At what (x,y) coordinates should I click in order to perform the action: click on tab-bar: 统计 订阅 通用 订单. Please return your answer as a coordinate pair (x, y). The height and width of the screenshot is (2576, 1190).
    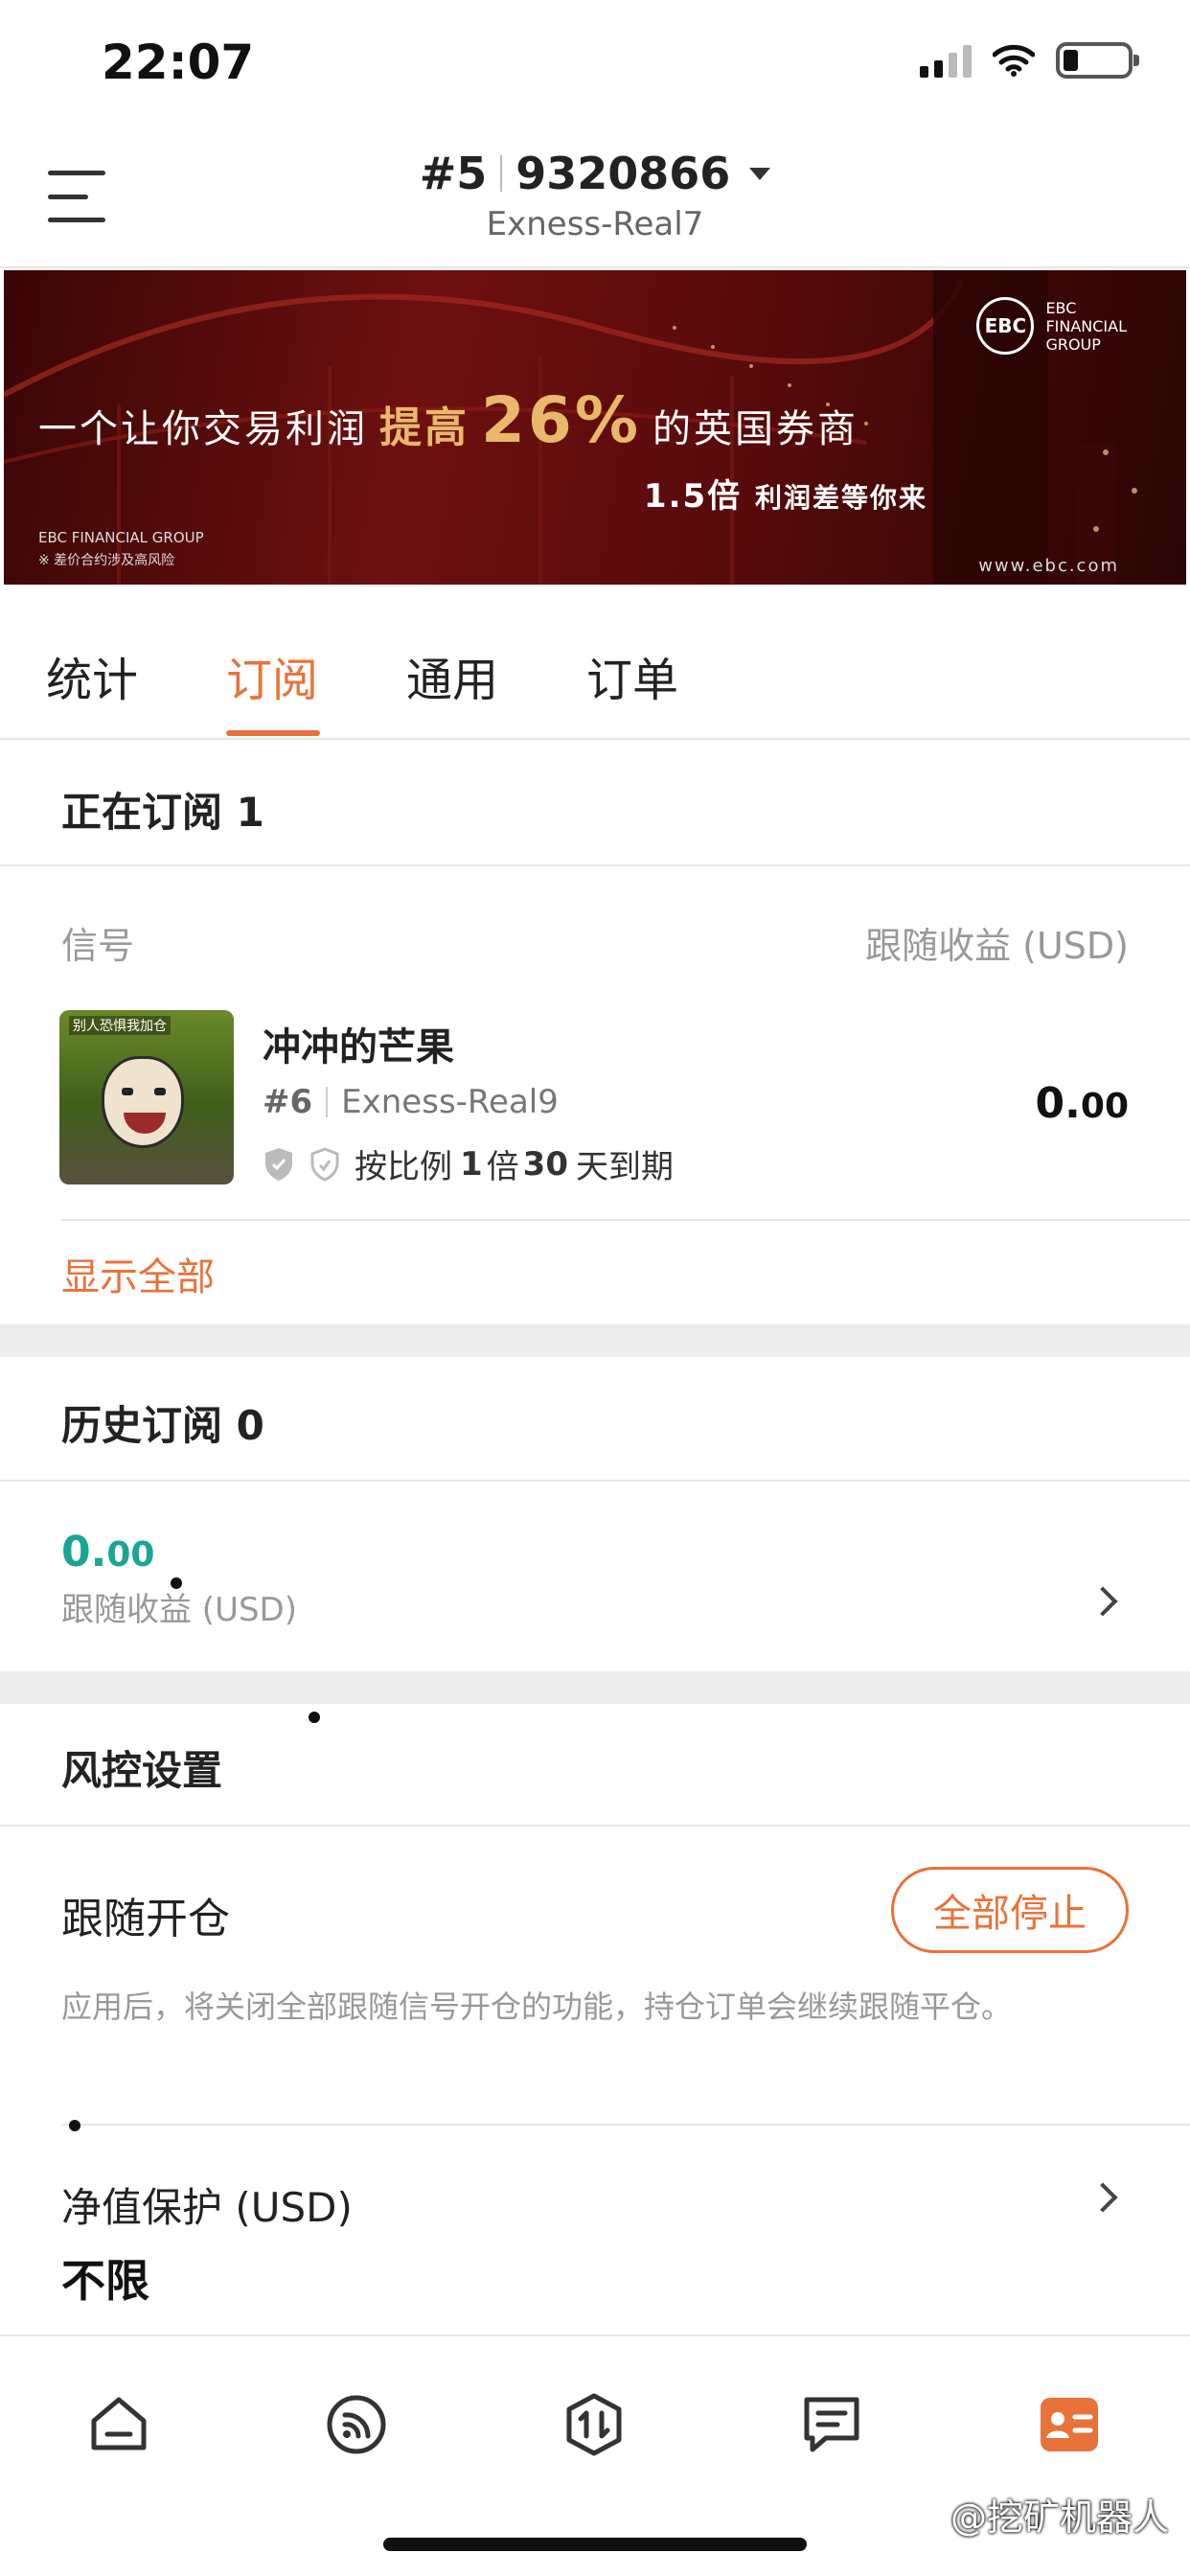
    Looking at the image, I should click on (595, 663).